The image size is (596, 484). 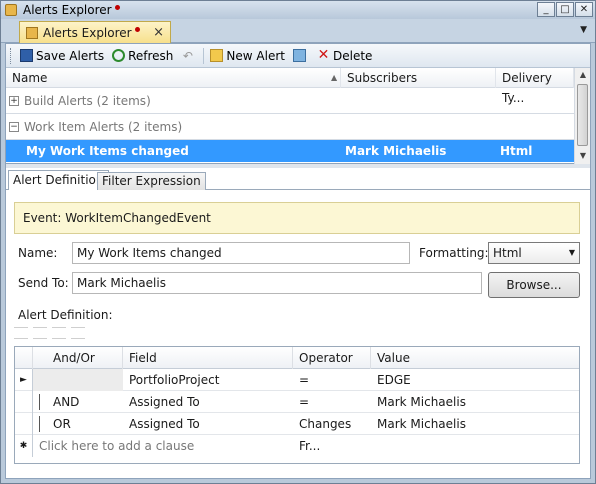 What do you see at coordinates (571, 252) in the screenshot?
I see `chevron-down-icon: ▼` at bounding box center [571, 252].